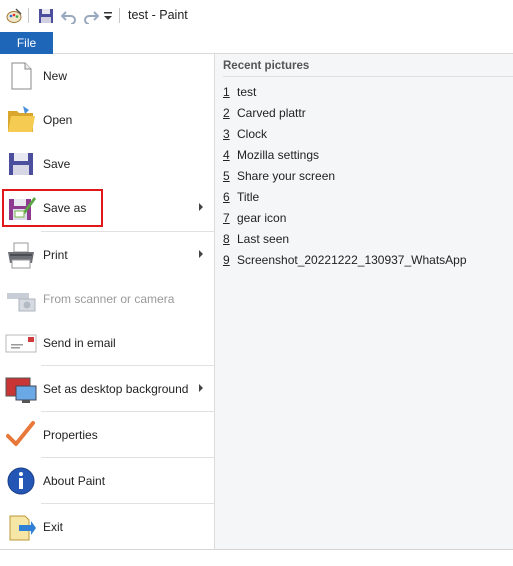 This screenshot has width=513, height=566. I want to click on menu-item-label: Send in email, so click(79, 343).